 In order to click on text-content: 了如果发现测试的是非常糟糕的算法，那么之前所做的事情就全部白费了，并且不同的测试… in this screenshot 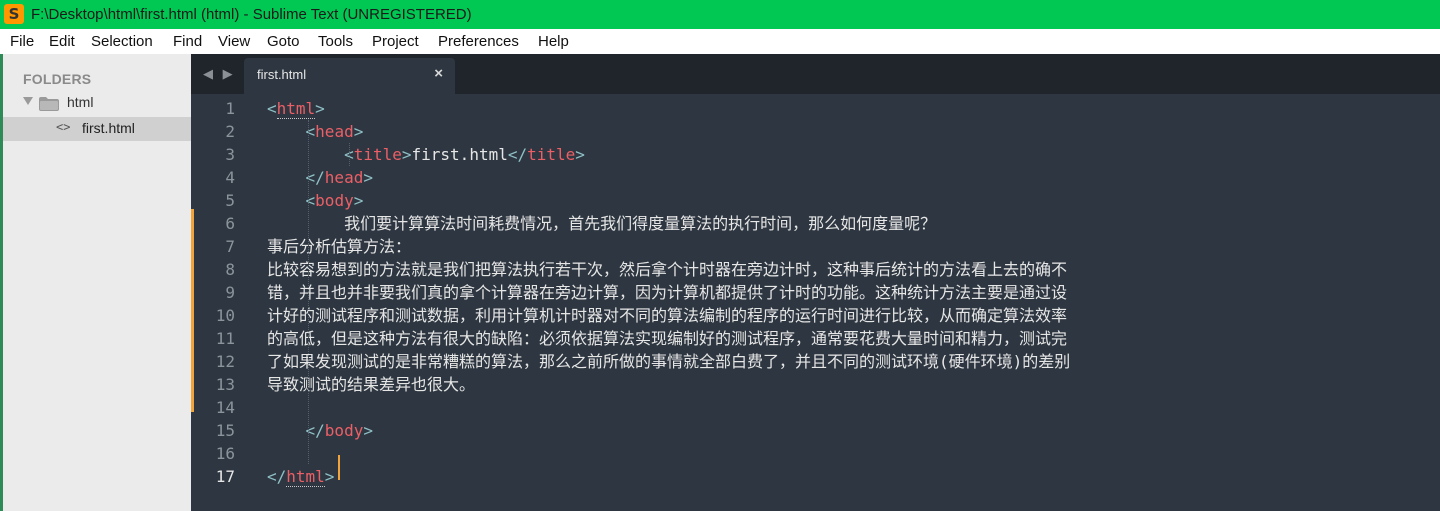, I will do `click(669, 361)`.